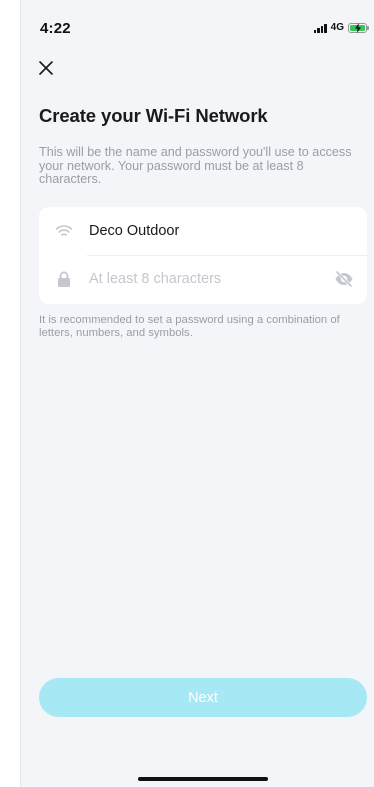 This screenshot has width=374, height=787. I want to click on home-indicator, so click(203, 779).